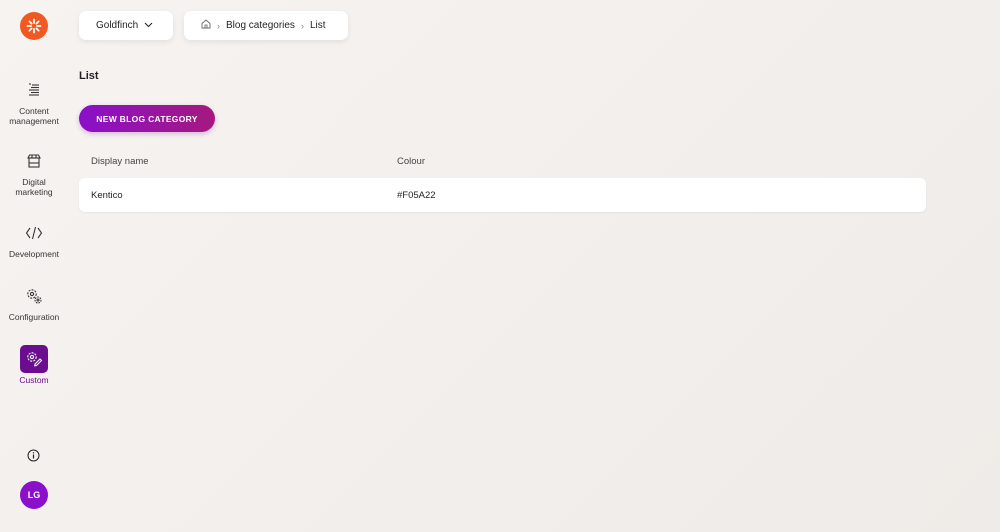 This screenshot has height=532, width=1000. What do you see at coordinates (34, 233) in the screenshot?
I see `code-icon` at bounding box center [34, 233].